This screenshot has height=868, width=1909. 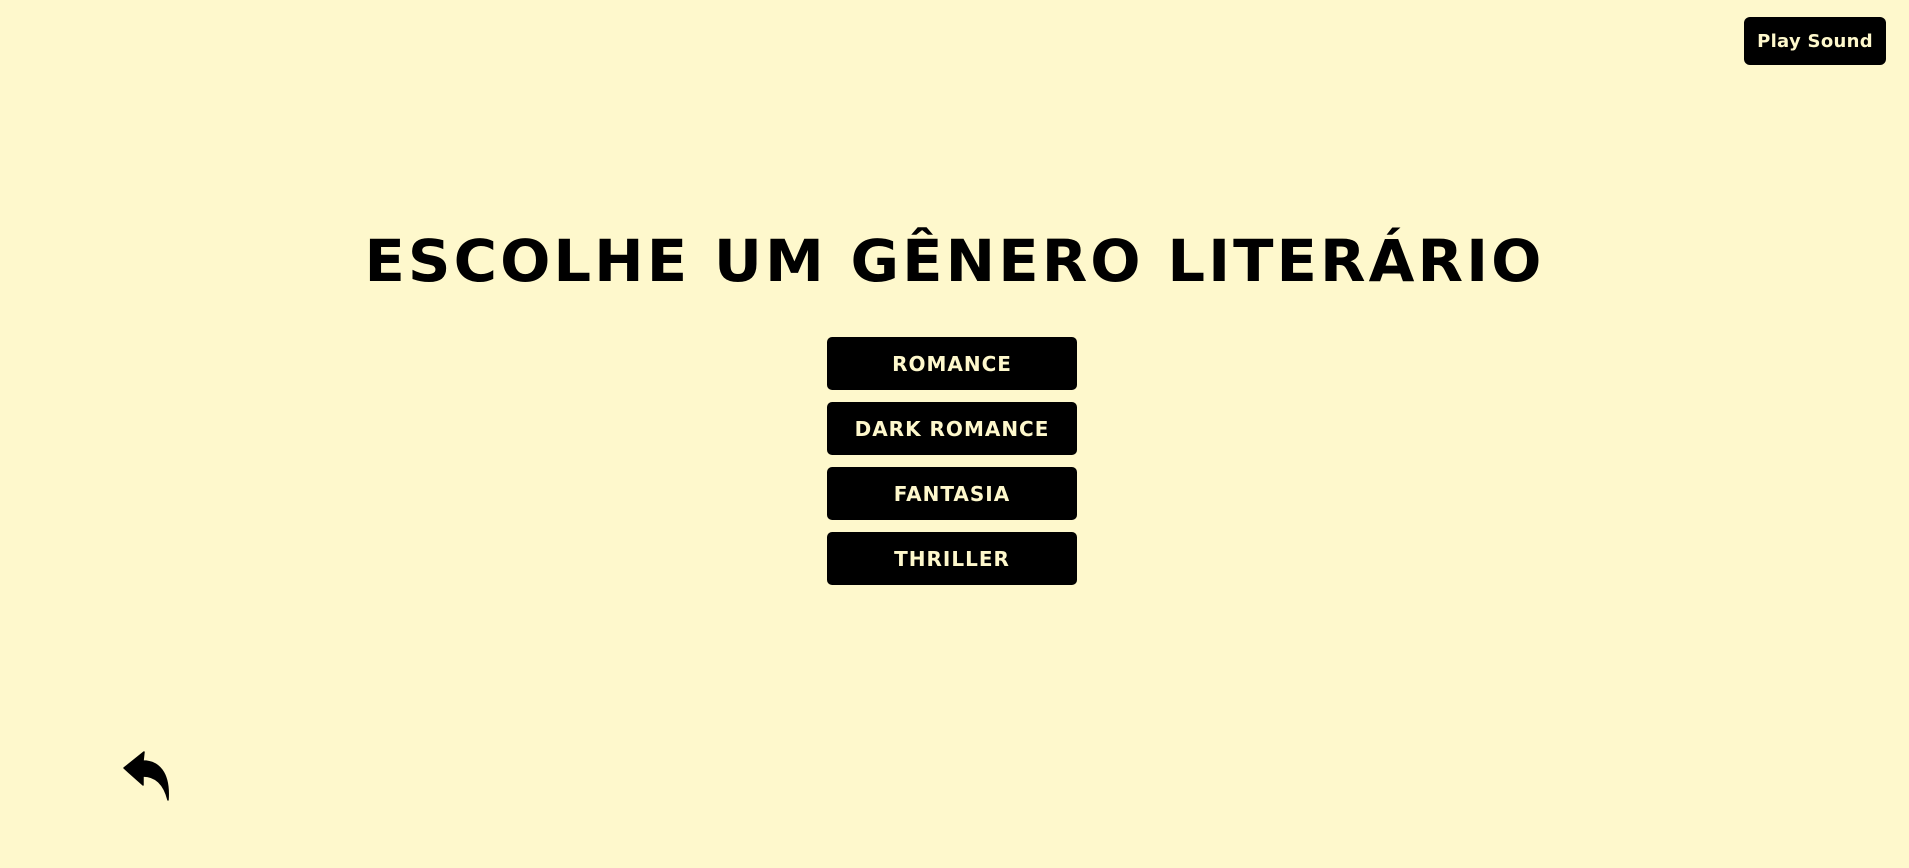 What do you see at coordinates (952, 558) in the screenshot?
I see `genre-button-thriller: THRILLER` at bounding box center [952, 558].